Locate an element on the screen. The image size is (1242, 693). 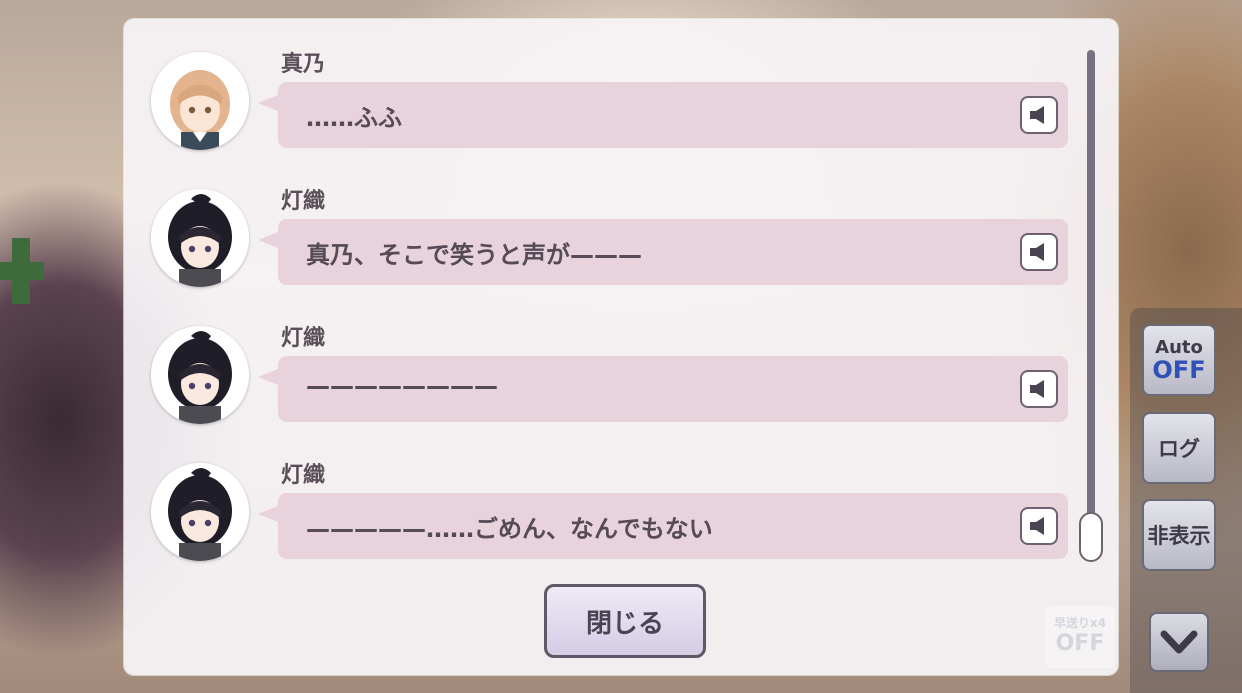
auto-toggle-button: Auto OFF is located at coordinates (1179, 360).